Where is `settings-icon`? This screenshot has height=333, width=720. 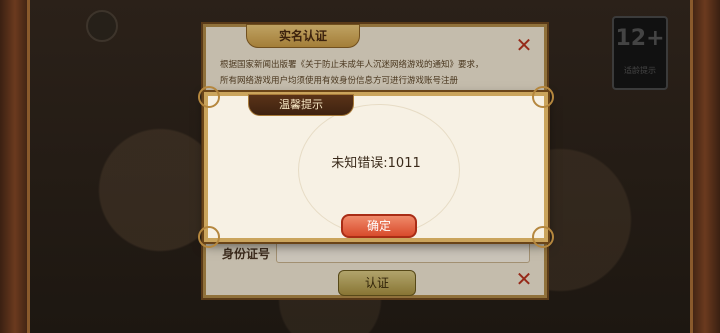 settings-icon is located at coordinates (102, 26).